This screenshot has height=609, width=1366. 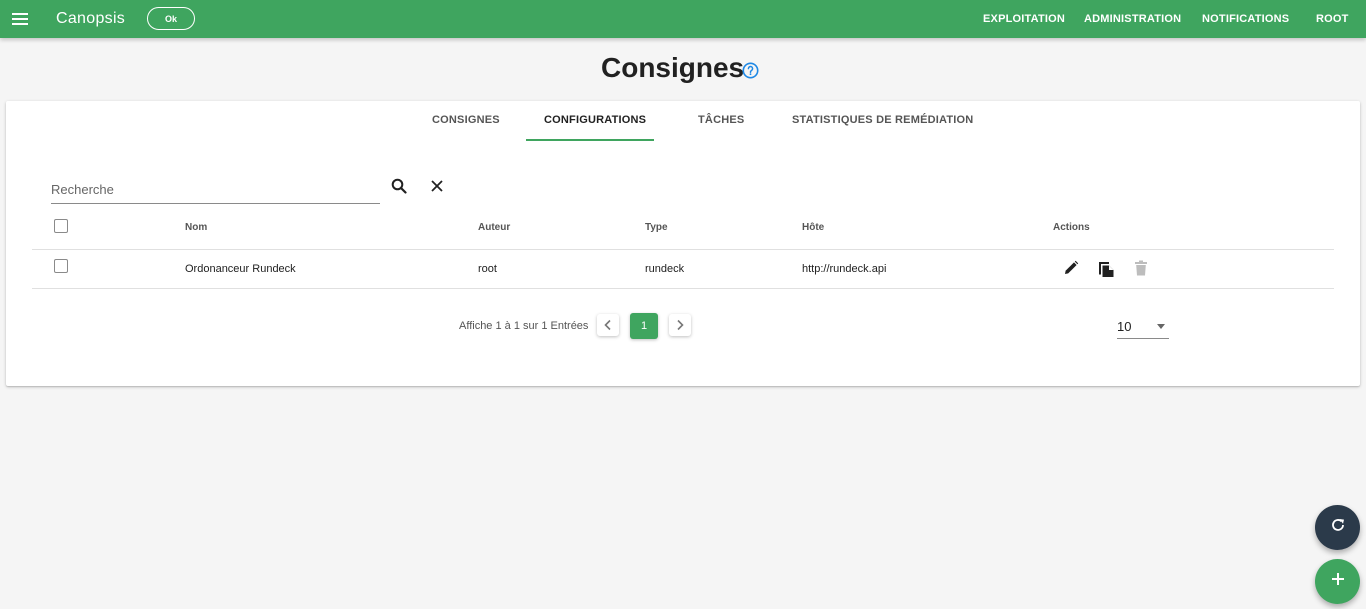 I want to click on refresh-button, so click(x=1337, y=527).